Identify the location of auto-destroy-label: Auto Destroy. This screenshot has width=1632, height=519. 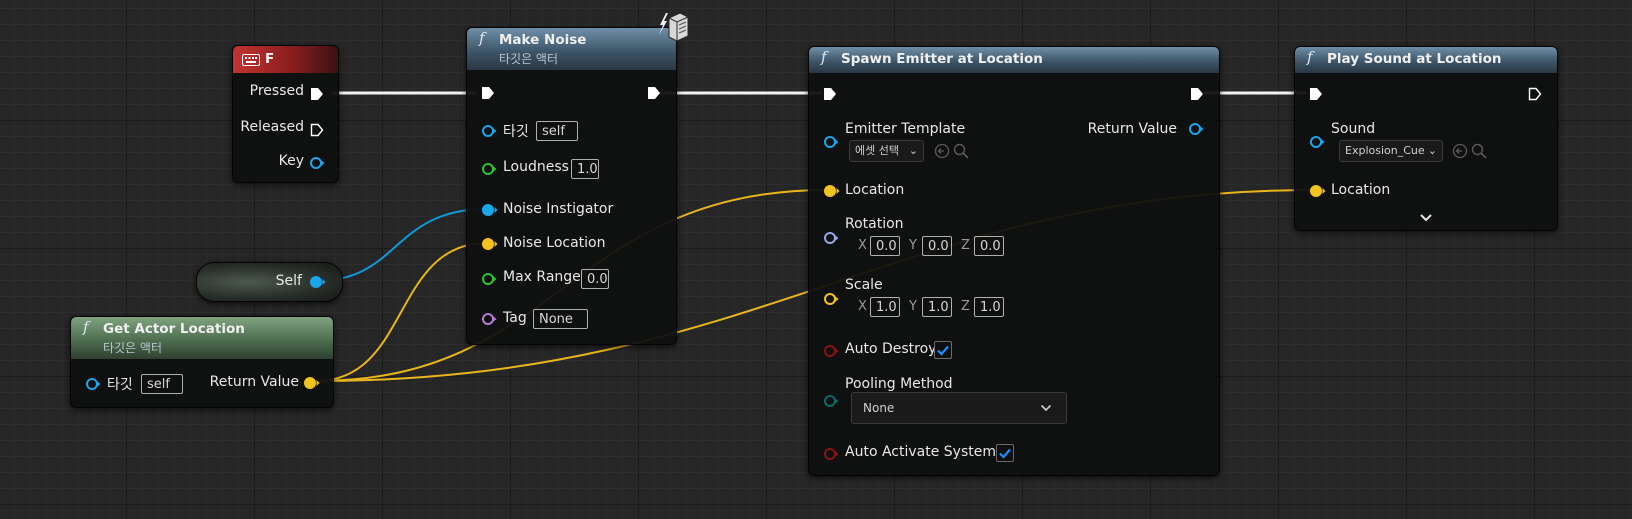
(891, 349).